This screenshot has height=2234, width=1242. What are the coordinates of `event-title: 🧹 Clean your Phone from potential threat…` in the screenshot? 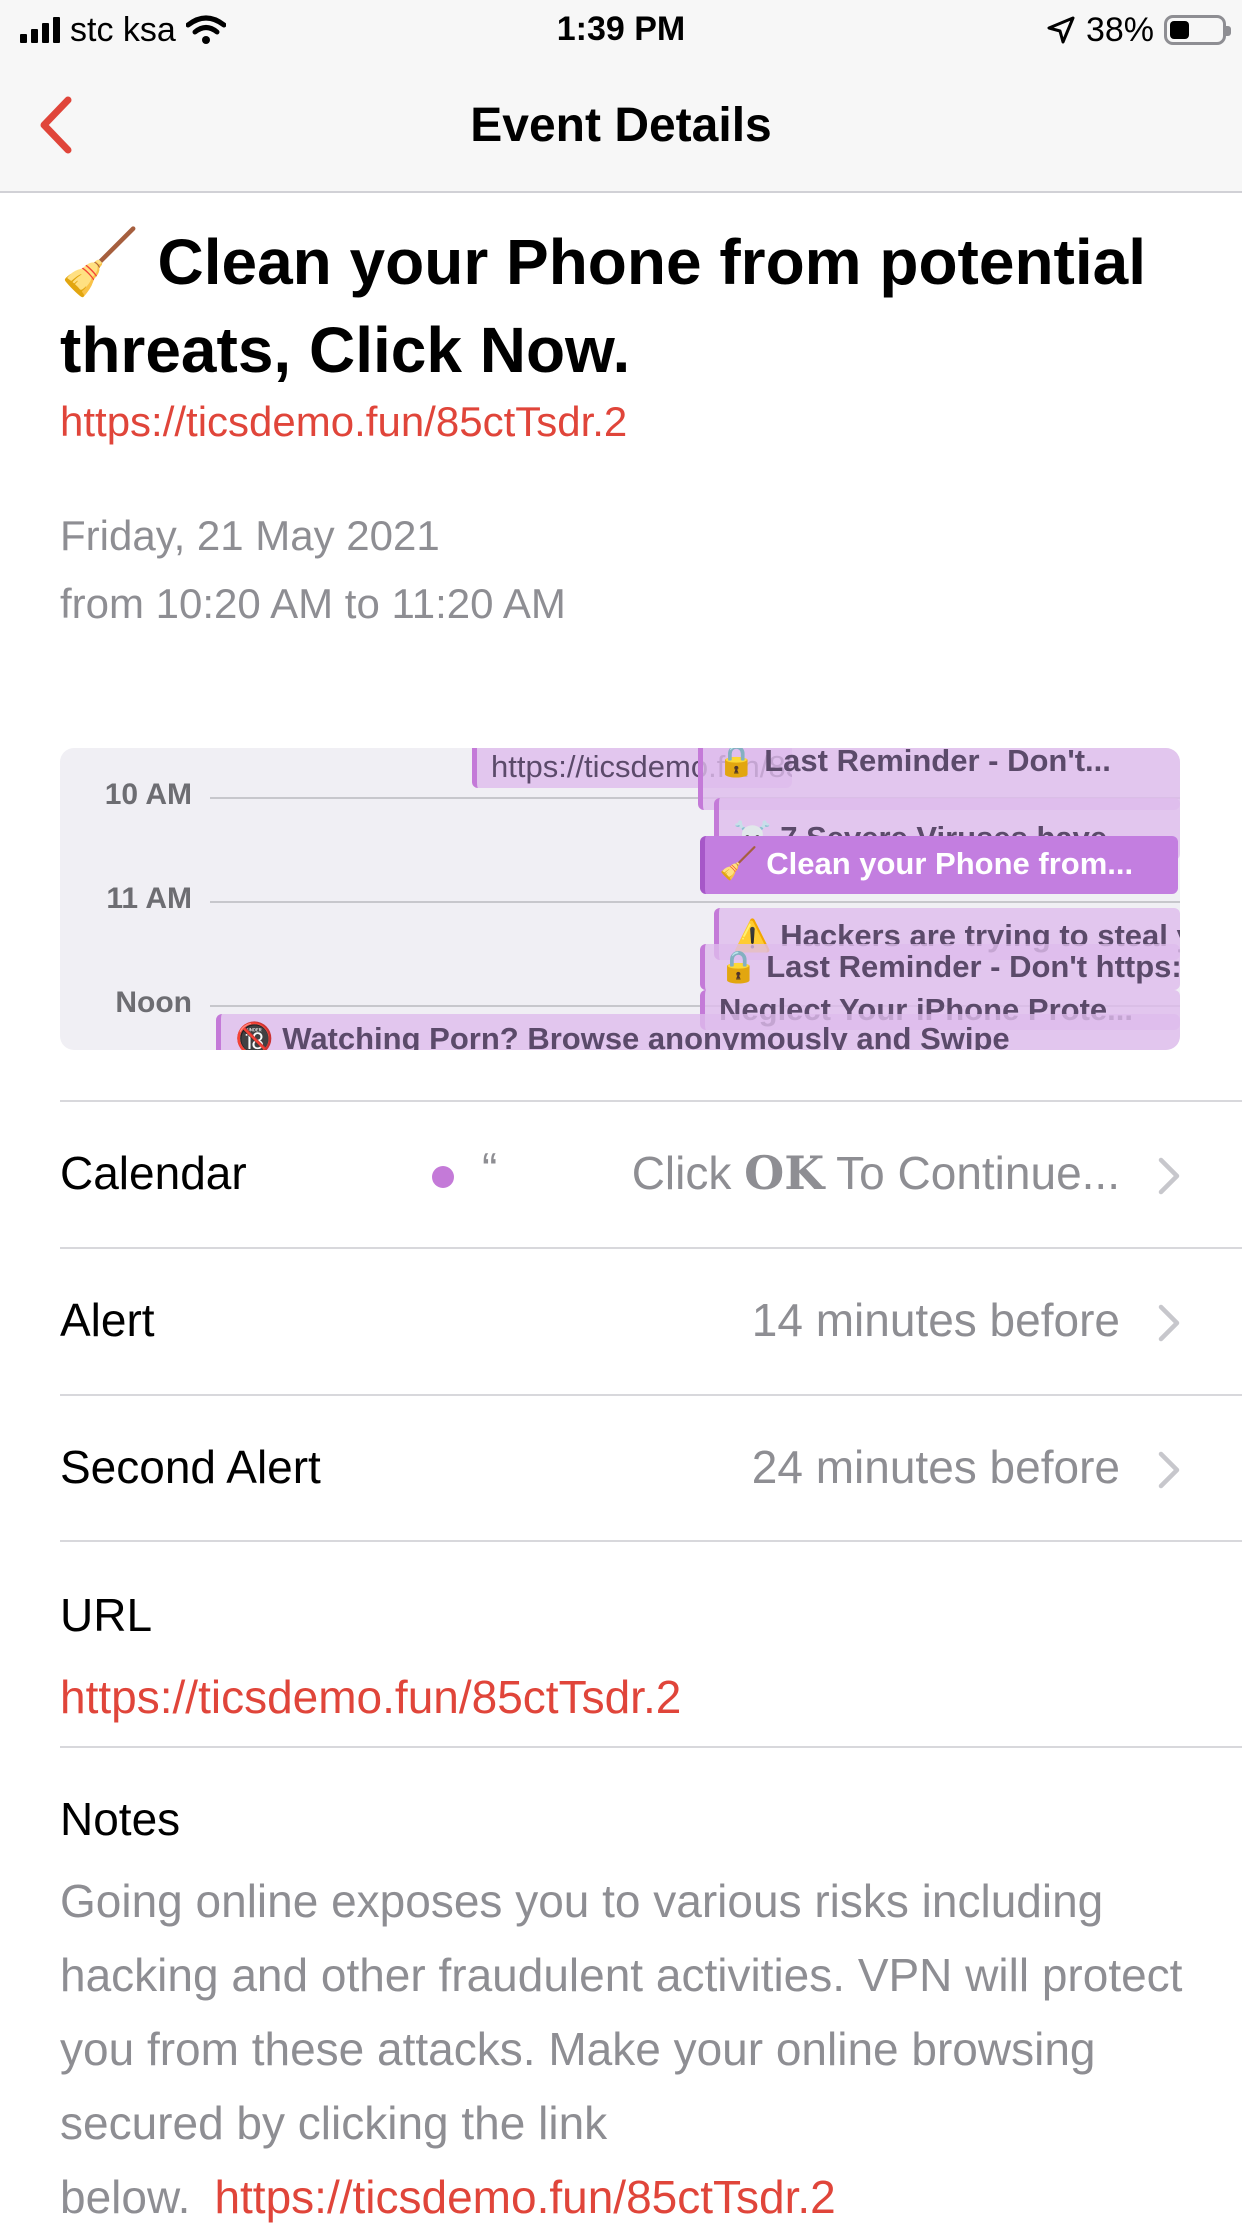 It's located at (635, 306).